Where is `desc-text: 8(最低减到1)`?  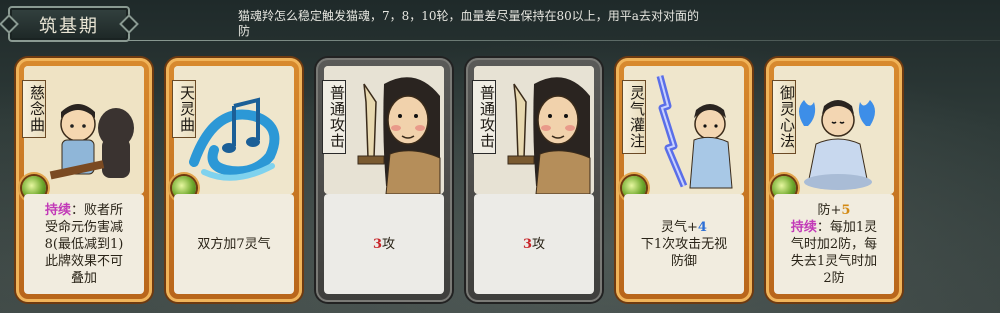
desc-text: 8(最低减到1) is located at coordinates (84, 244).